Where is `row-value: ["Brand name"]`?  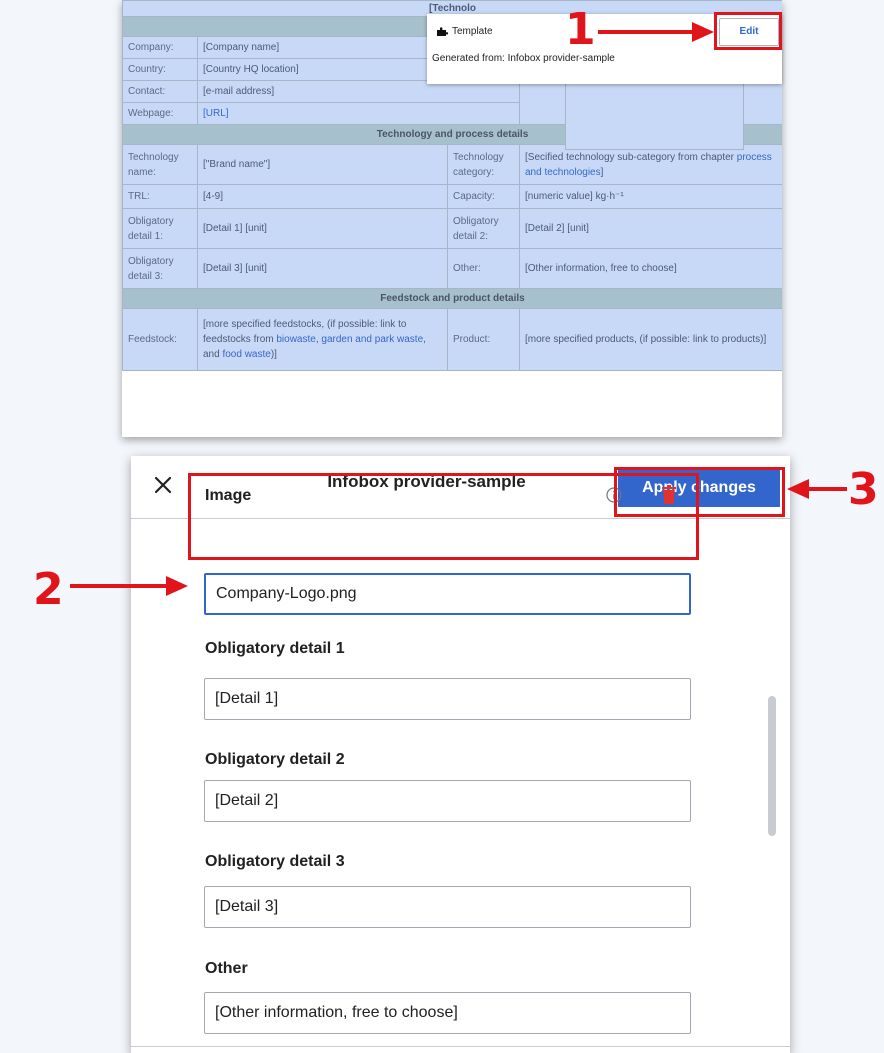 row-value: ["Brand name"] is located at coordinates (322, 164).